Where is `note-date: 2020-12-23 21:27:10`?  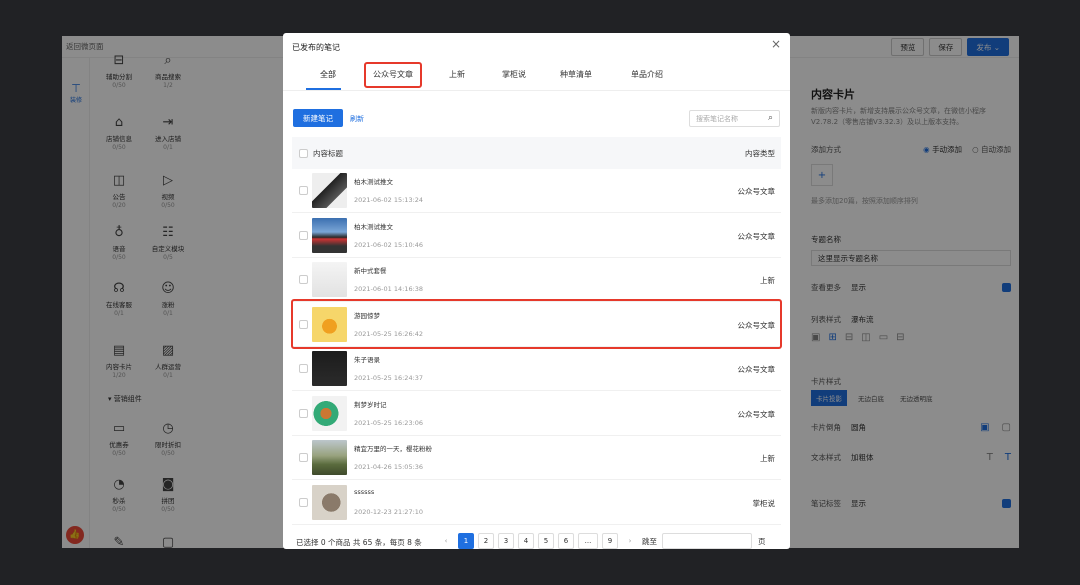 note-date: 2020-12-23 21:27:10 is located at coordinates (389, 511).